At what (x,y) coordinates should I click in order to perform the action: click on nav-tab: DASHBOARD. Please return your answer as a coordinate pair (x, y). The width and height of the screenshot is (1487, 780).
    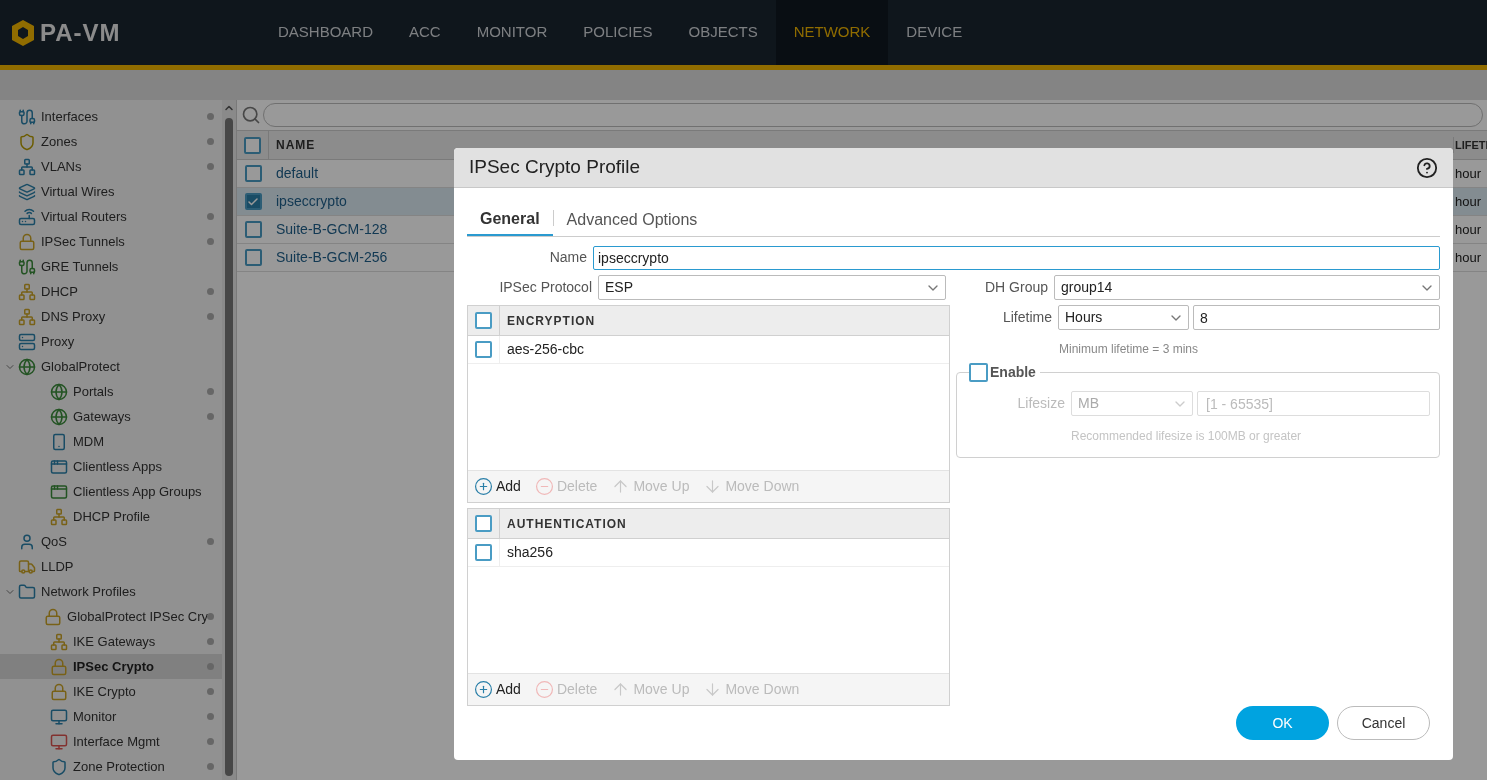
    Looking at the image, I should click on (326, 32).